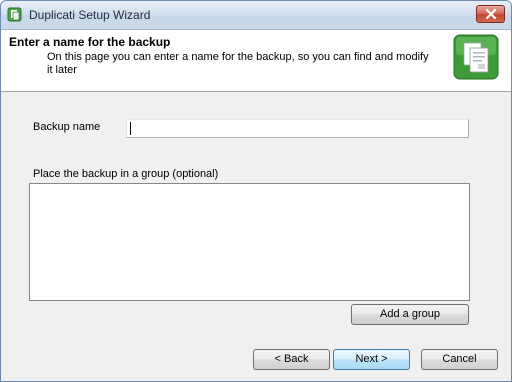 The height and width of the screenshot is (382, 512). I want to click on duplicati-app-icon, so click(14, 14).